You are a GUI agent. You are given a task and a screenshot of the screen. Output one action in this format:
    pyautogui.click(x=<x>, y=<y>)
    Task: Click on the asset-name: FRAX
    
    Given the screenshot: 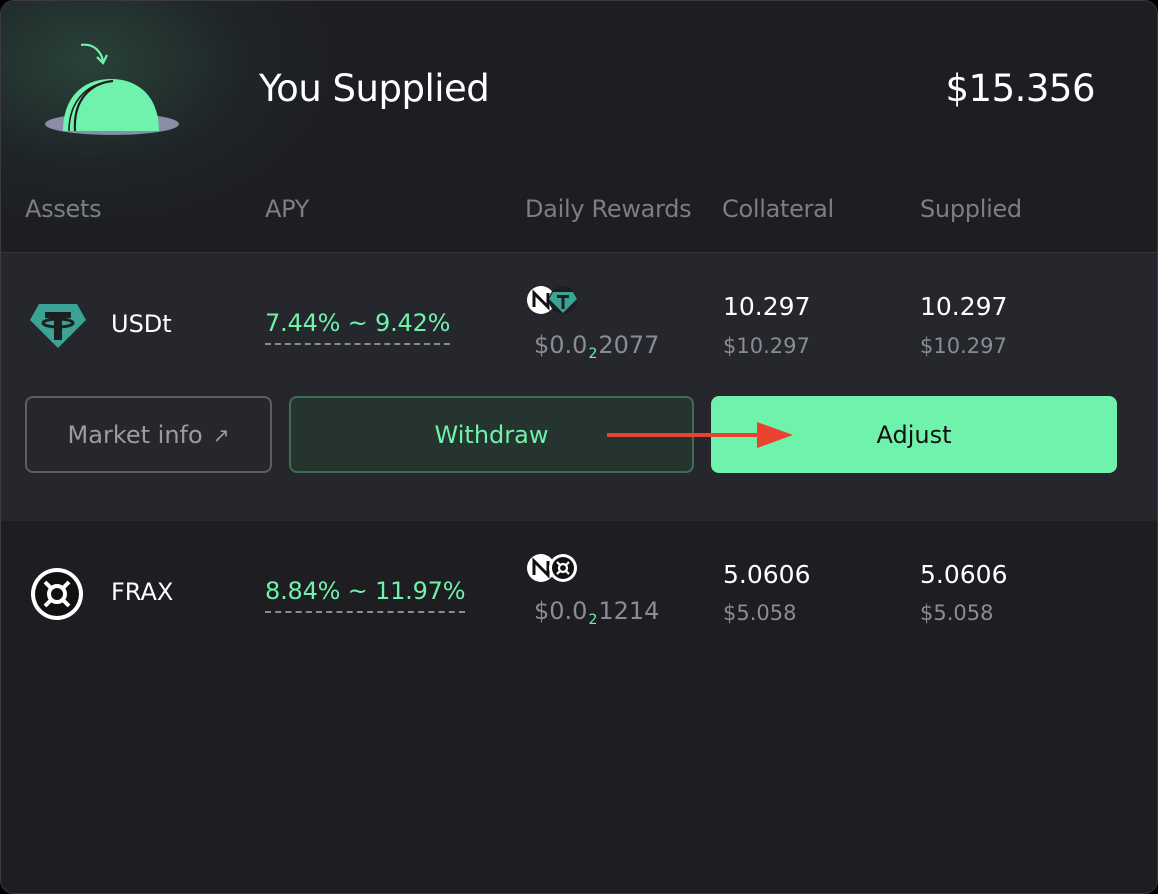 What is the action you would take?
    pyautogui.click(x=142, y=592)
    